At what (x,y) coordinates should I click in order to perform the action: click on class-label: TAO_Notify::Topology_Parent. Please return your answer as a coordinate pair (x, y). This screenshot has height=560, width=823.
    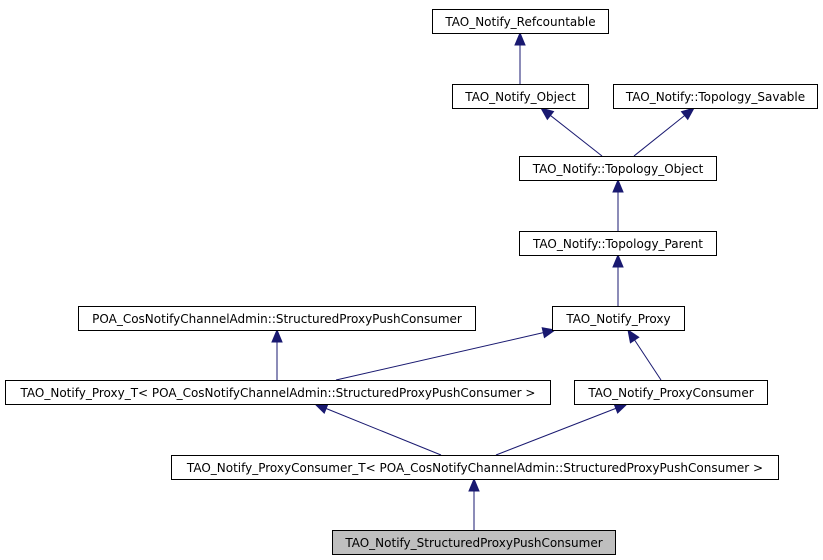
    Looking at the image, I should click on (617, 244).